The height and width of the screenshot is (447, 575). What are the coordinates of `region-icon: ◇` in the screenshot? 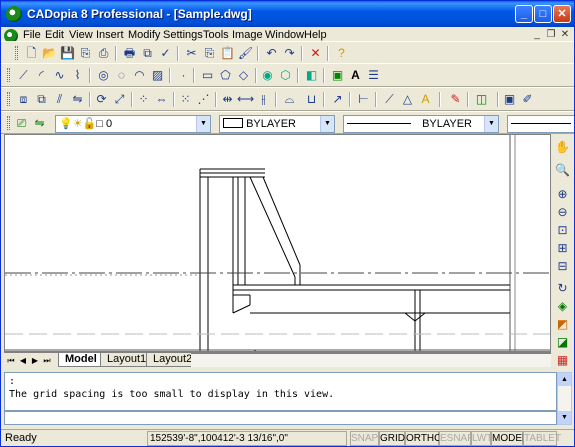 It's located at (243, 75).